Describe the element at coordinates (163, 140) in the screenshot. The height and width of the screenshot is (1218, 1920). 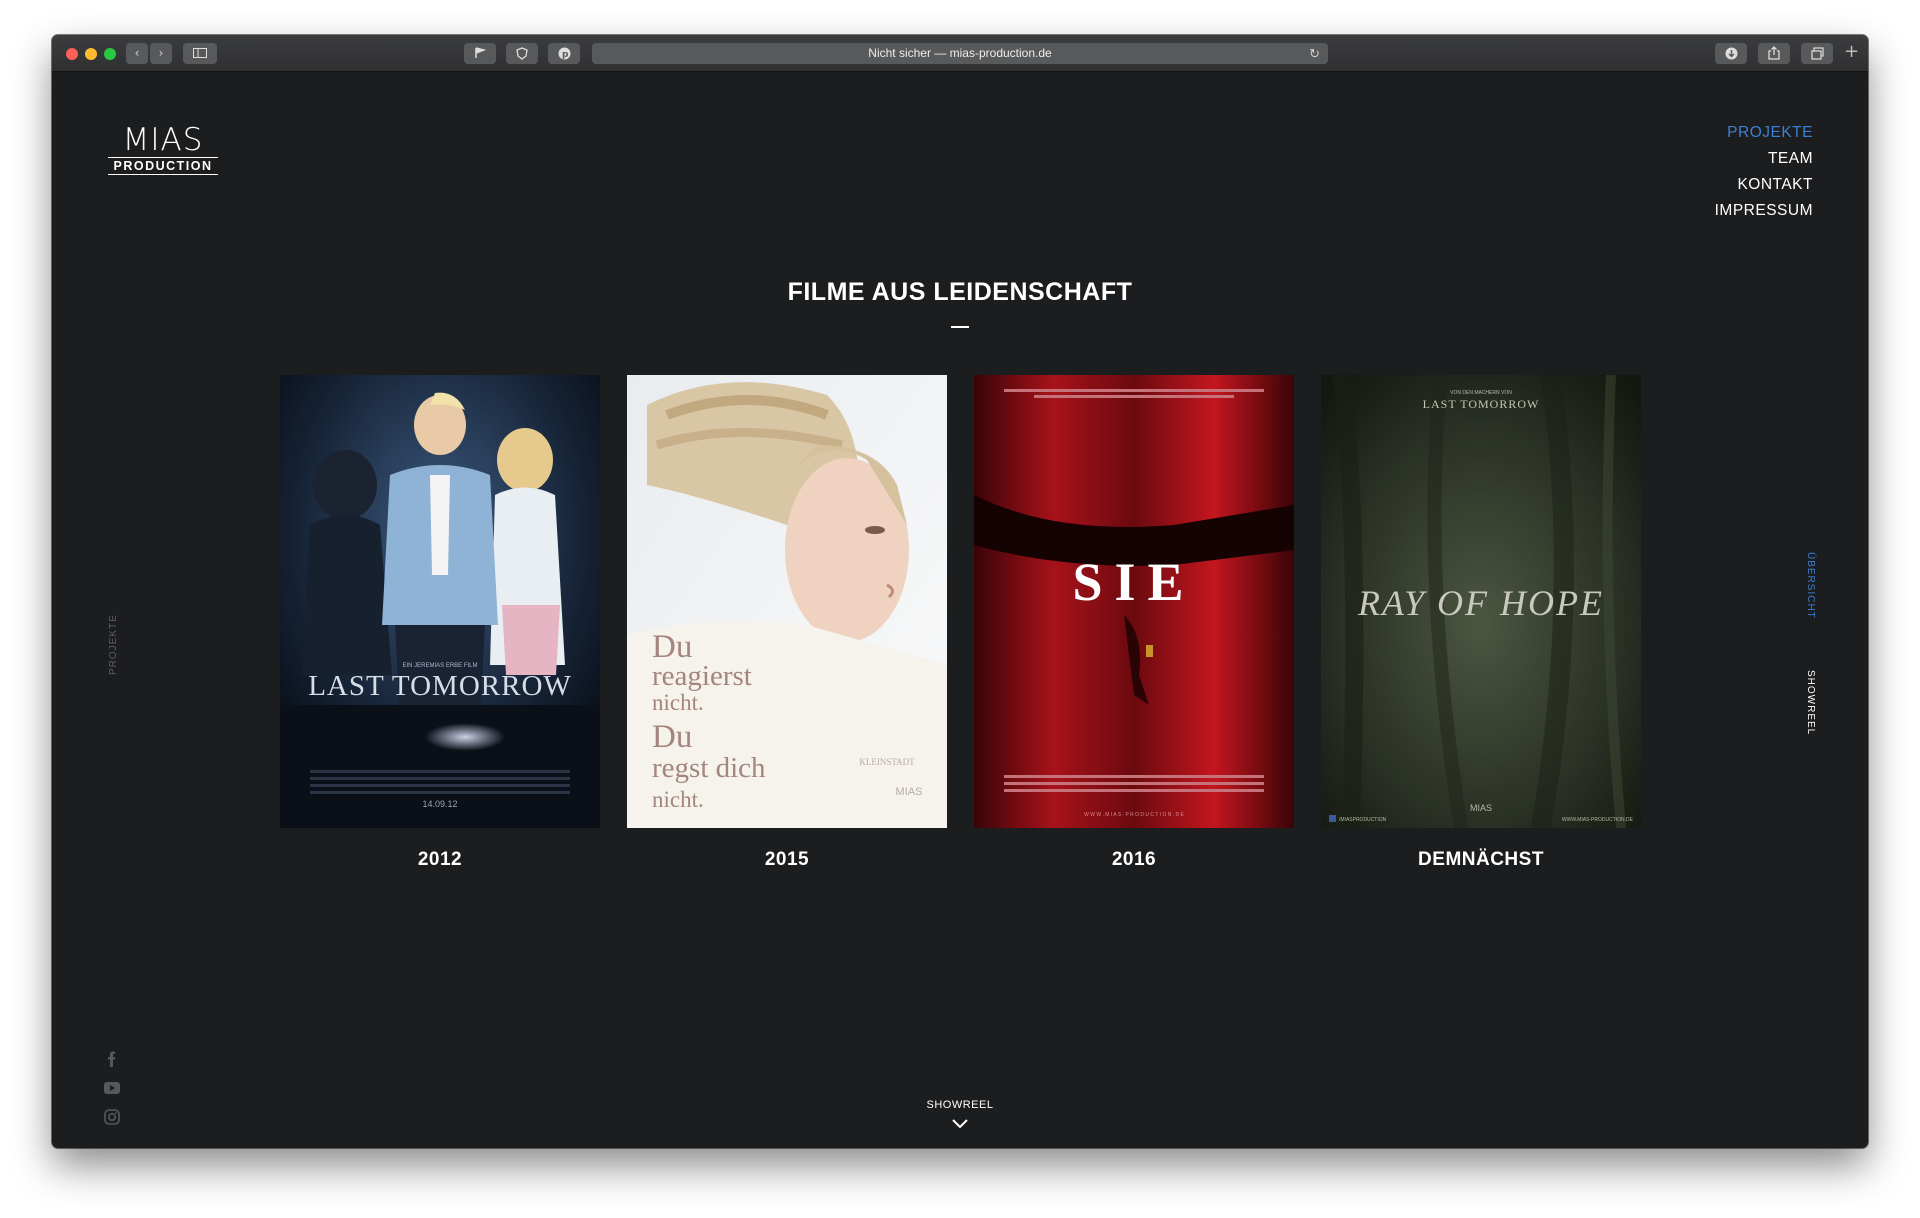
I see `logo-wordmark: MIAS` at that location.